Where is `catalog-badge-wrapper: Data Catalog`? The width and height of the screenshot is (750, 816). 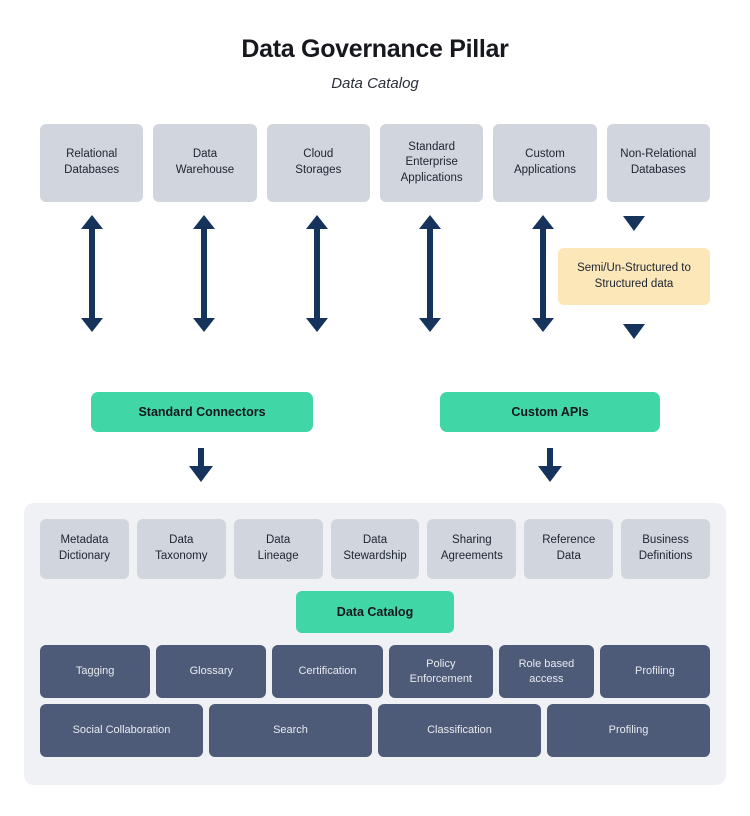
catalog-badge-wrapper: Data Catalog is located at coordinates (375, 612).